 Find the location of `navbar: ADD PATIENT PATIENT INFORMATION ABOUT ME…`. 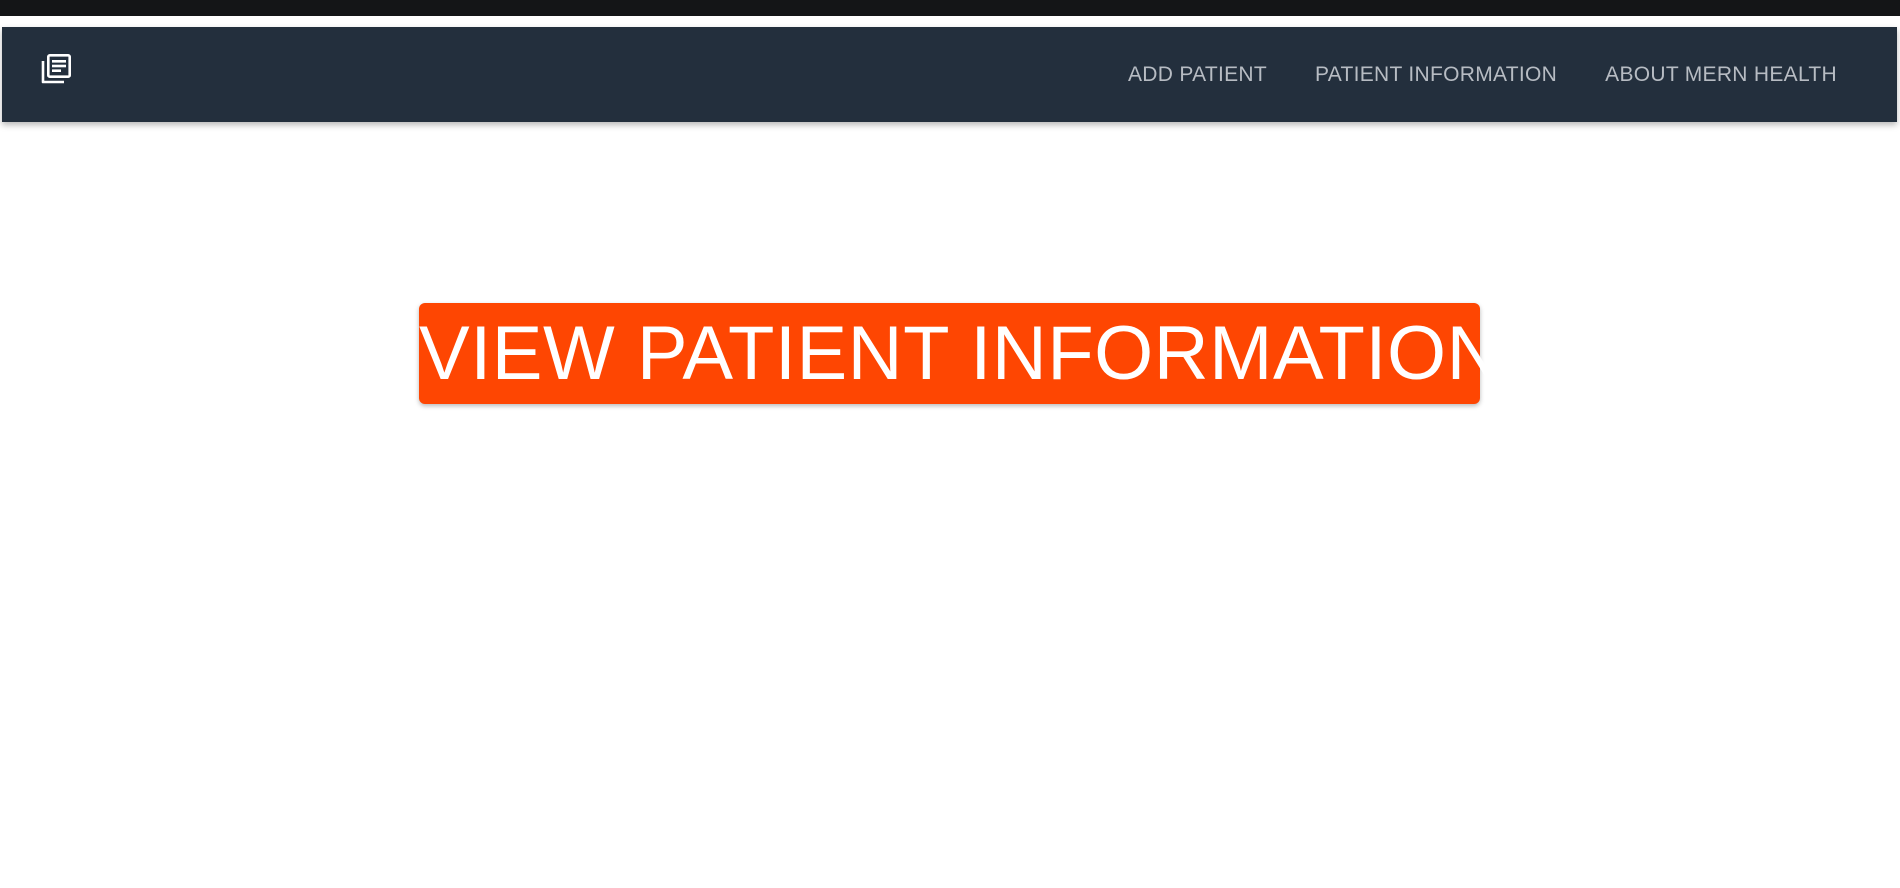

navbar: ADD PATIENT PATIENT INFORMATION ABOUT ME… is located at coordinates (949, 74).